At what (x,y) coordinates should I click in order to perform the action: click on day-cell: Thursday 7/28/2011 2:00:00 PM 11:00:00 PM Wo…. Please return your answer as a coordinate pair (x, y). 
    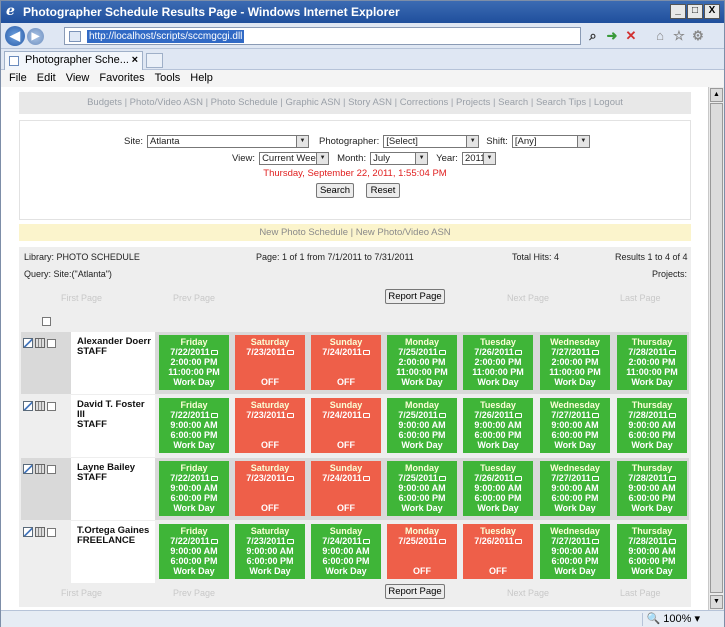
    Looking at the image, I should click on (652, 362).